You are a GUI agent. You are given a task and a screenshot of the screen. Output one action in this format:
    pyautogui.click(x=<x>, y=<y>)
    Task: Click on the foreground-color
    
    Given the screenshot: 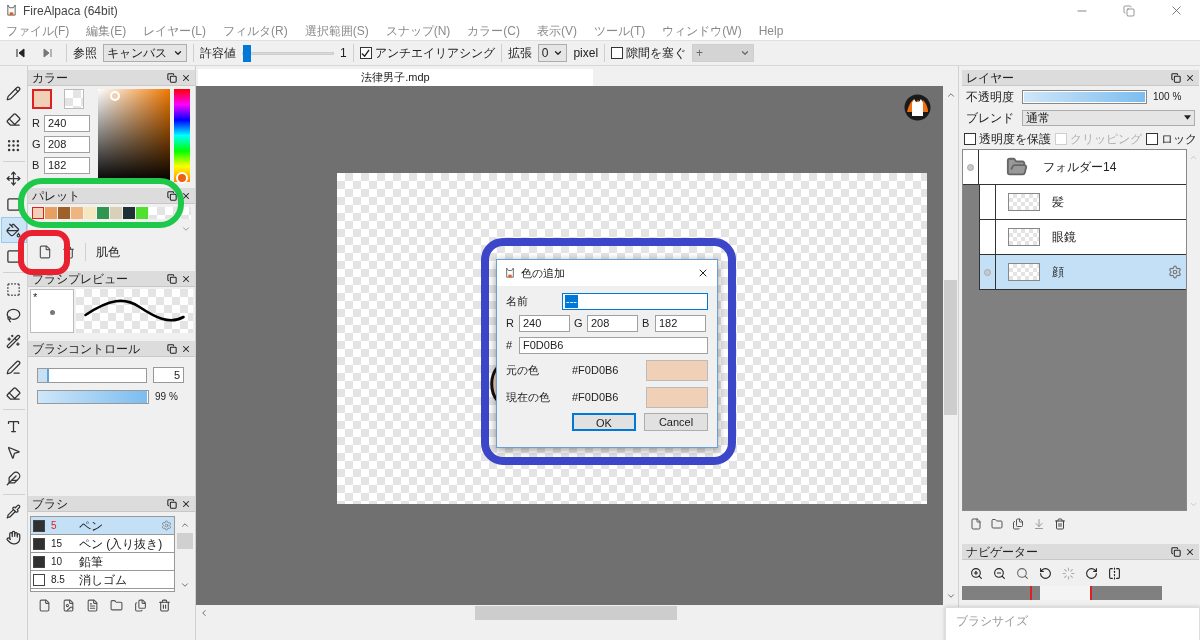 What is the action you would take?
    pyautogui.click(x=42, y=99)
    